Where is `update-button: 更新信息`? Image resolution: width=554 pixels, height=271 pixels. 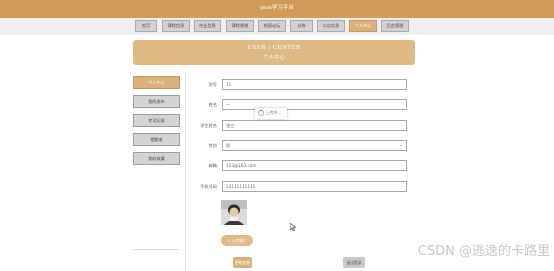
update-button: 更新信息 is located at coordinates (242, 262).